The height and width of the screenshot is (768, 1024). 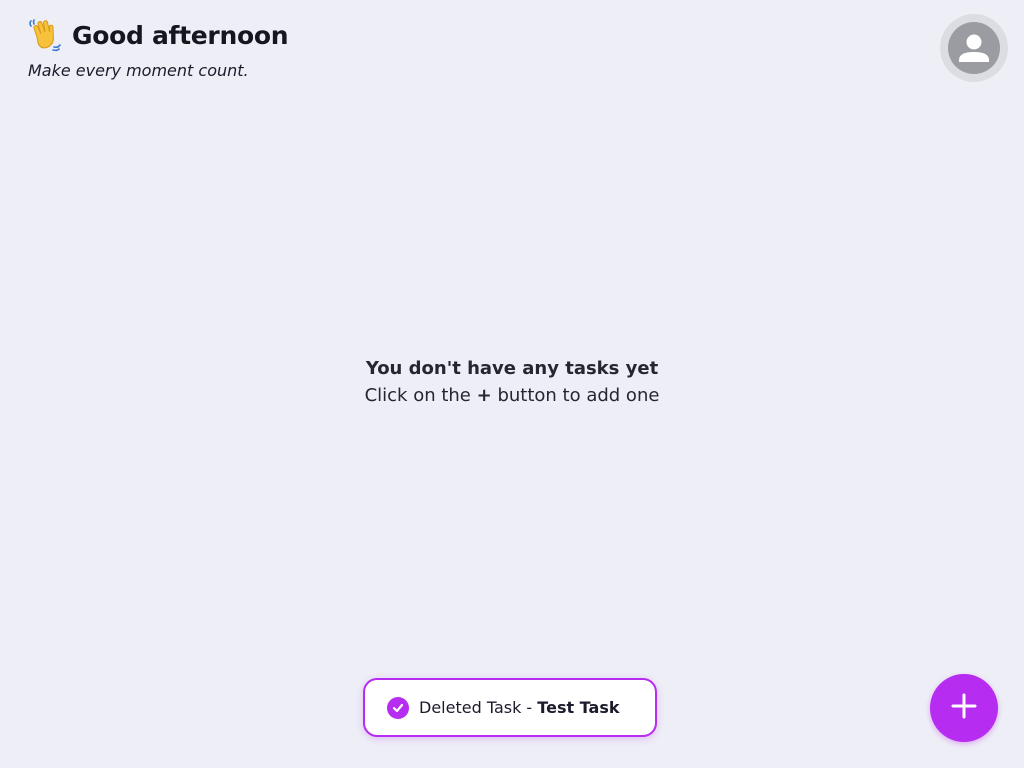 I want to click on empty-hint-suffix: button to add one, so click(x=578, y=395).